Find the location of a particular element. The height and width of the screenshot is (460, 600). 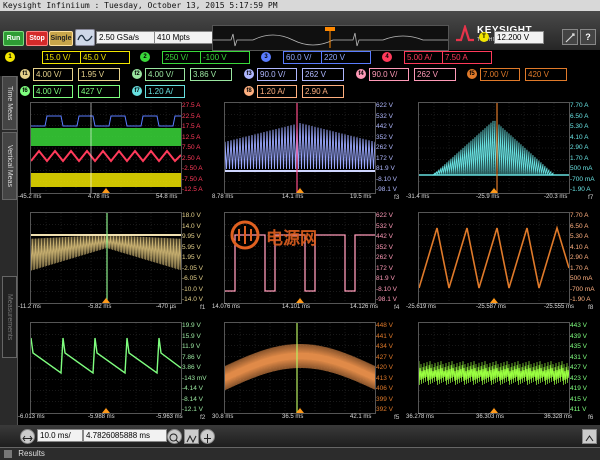

y-axis-label: 443 V is located at coordinates (578, 325).